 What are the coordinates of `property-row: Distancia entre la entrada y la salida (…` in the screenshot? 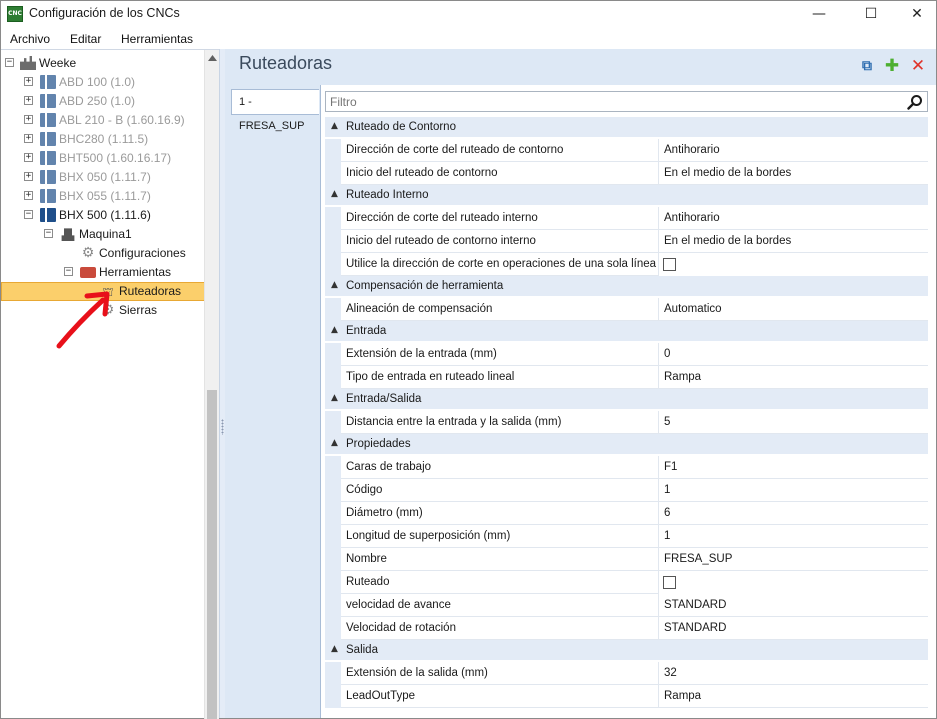 It's located at (626, 422).